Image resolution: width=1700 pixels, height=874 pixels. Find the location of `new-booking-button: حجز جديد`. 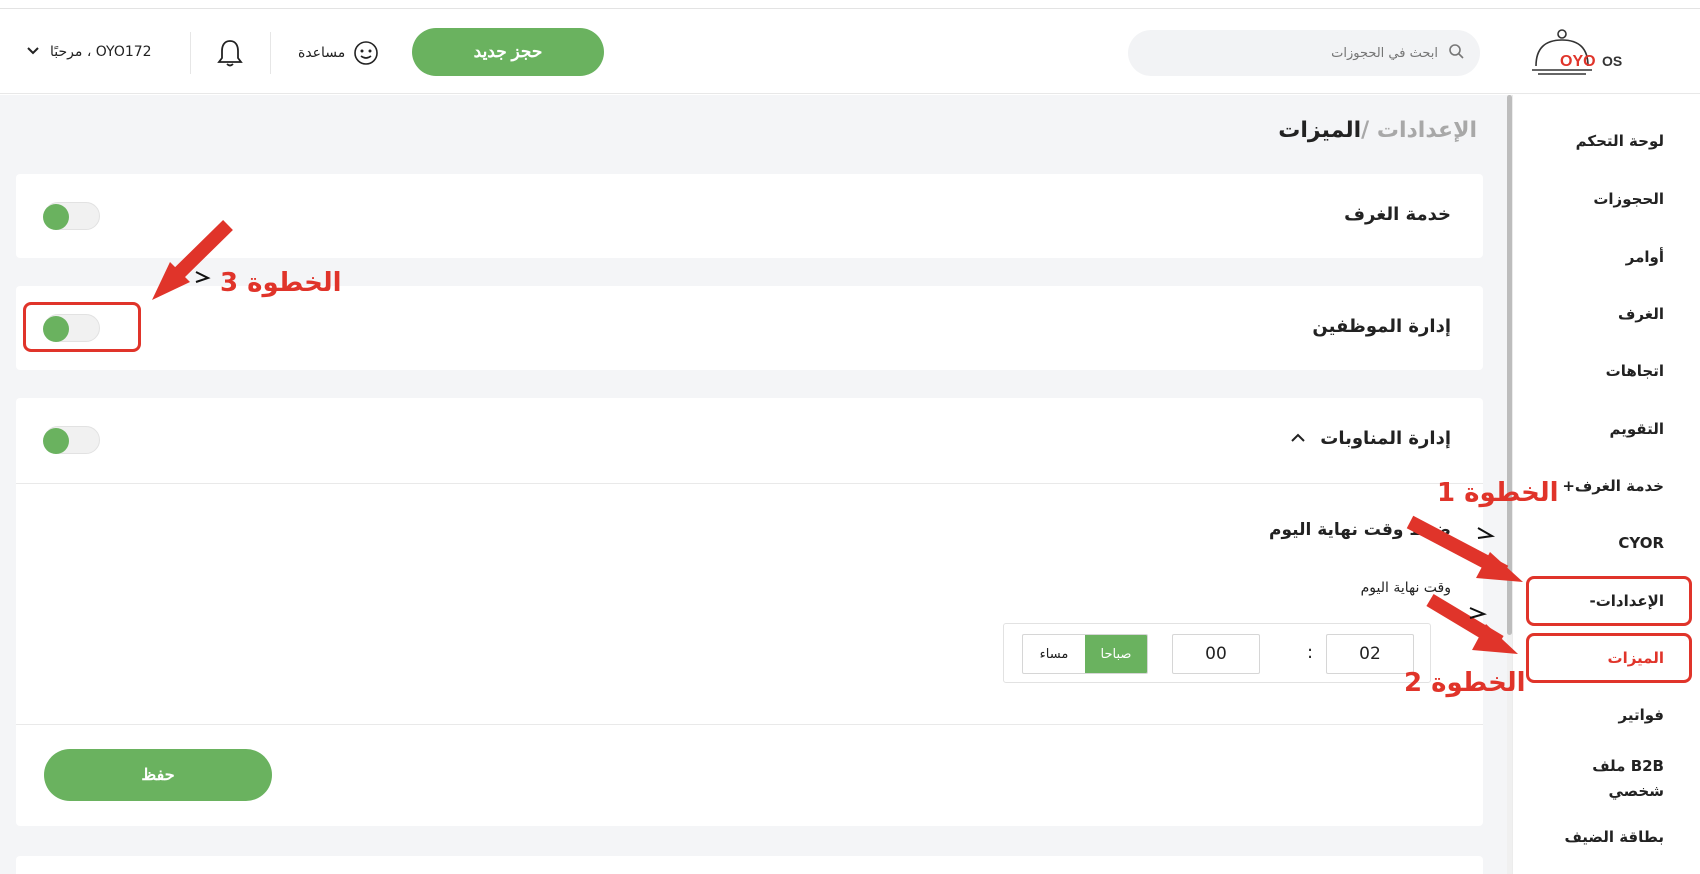

new-booking-button: حجز جديد is located at coordinates (508, 52).